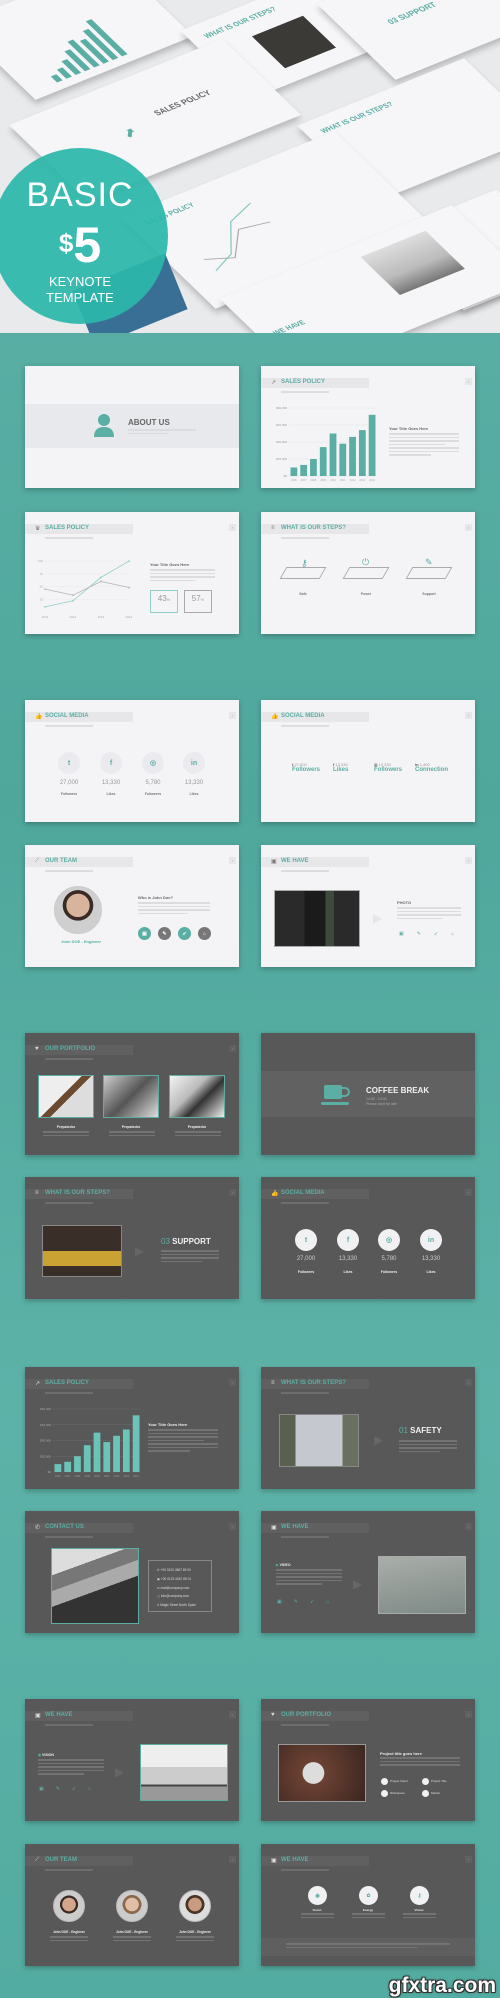  I want to click on team-member-name: John DOE - Engineer, so click(195, 1932).